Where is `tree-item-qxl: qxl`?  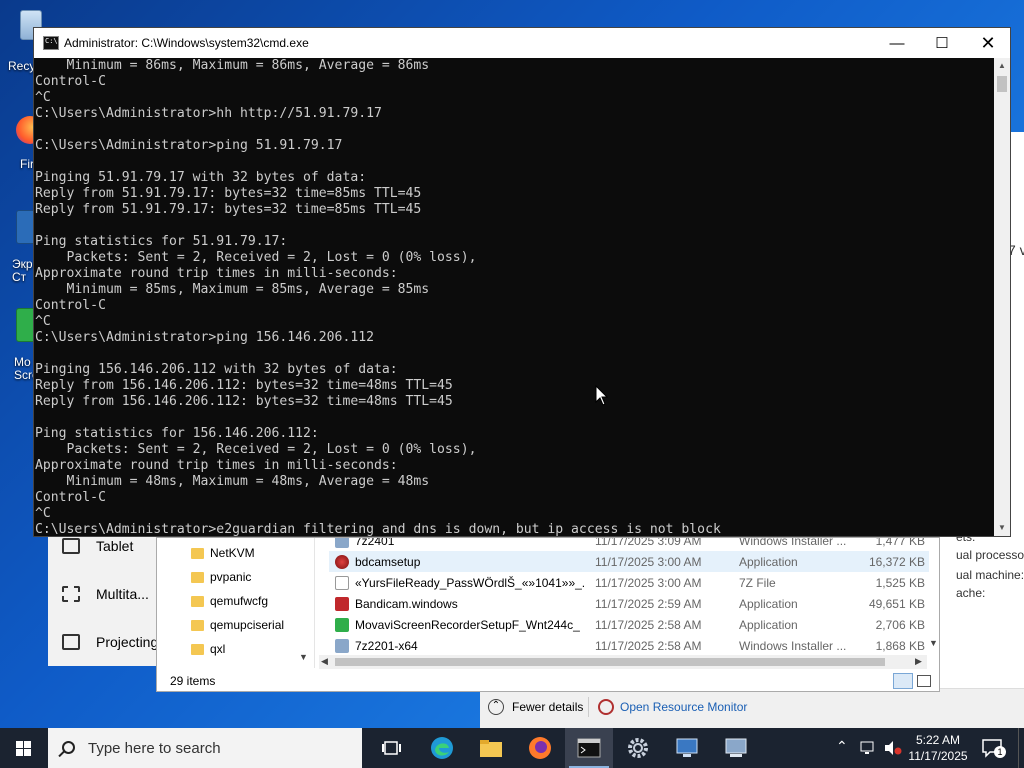 tree-item-qxl: qxl is located at coordinates (208, 649).